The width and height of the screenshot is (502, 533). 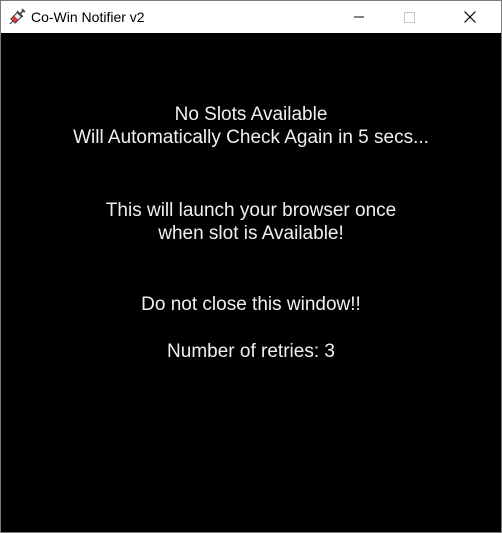 What do you see at coordinates (251, 210) in the screenshot?
I see `launch-info-line1: This will launch your browser once` at bounding box center [251, 210].